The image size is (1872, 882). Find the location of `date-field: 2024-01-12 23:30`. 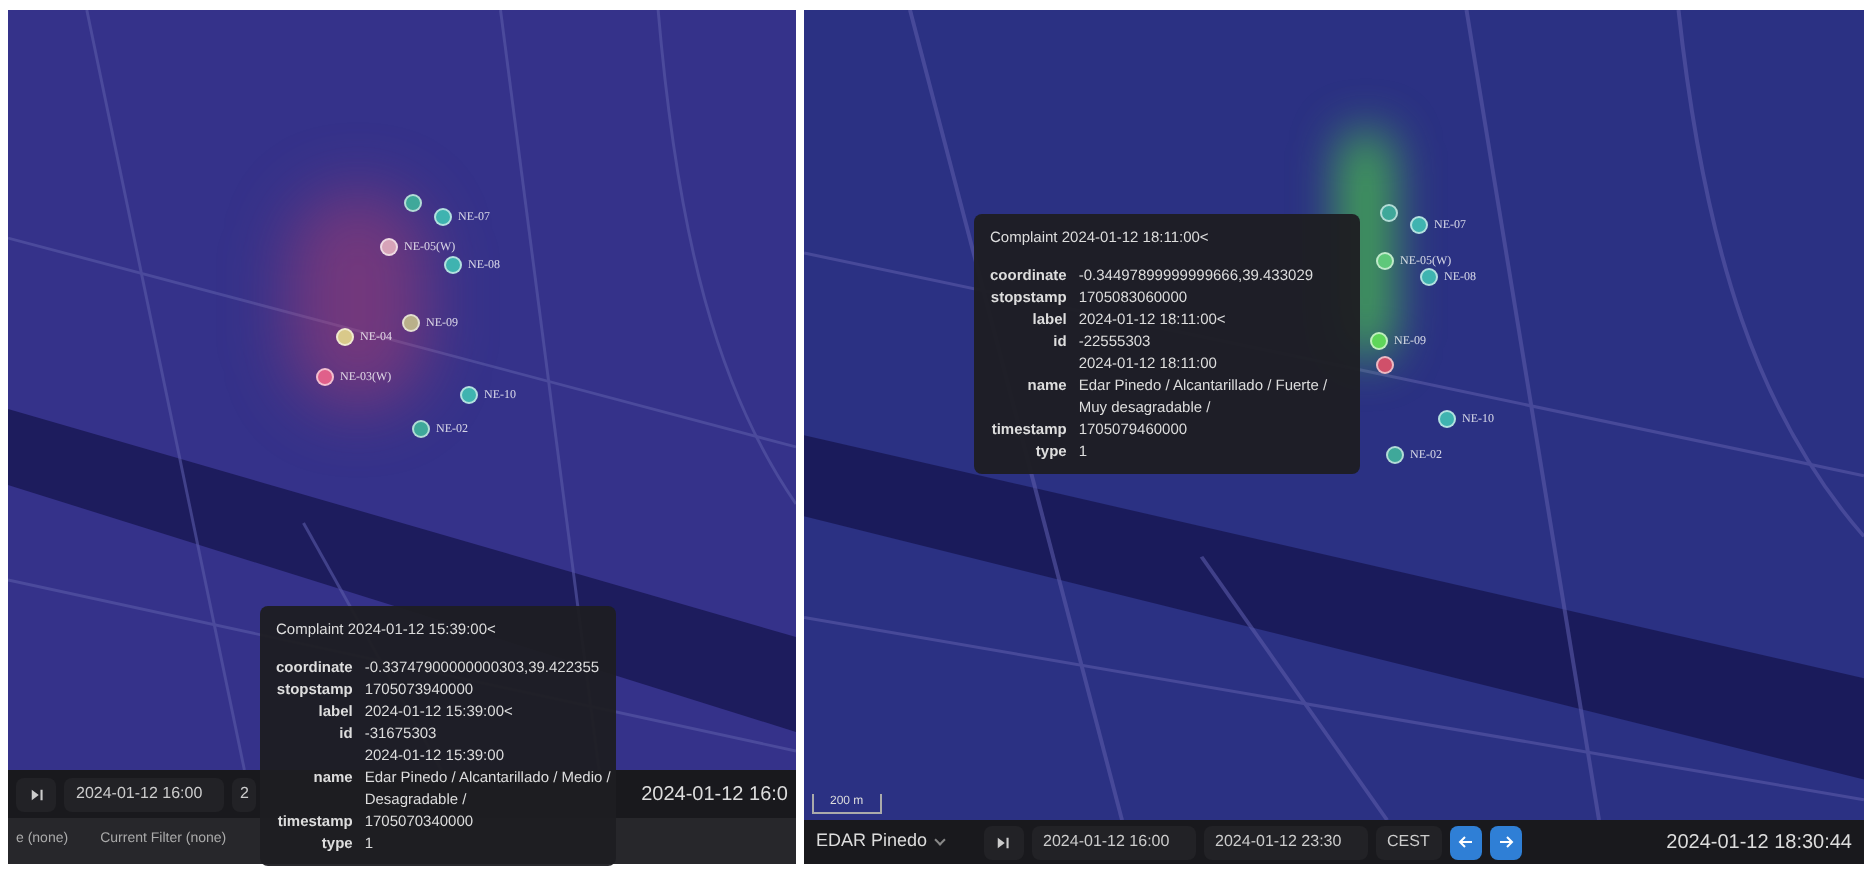

date-field: 2024-01-12 23:30 is located at coordinates (1285, 842).